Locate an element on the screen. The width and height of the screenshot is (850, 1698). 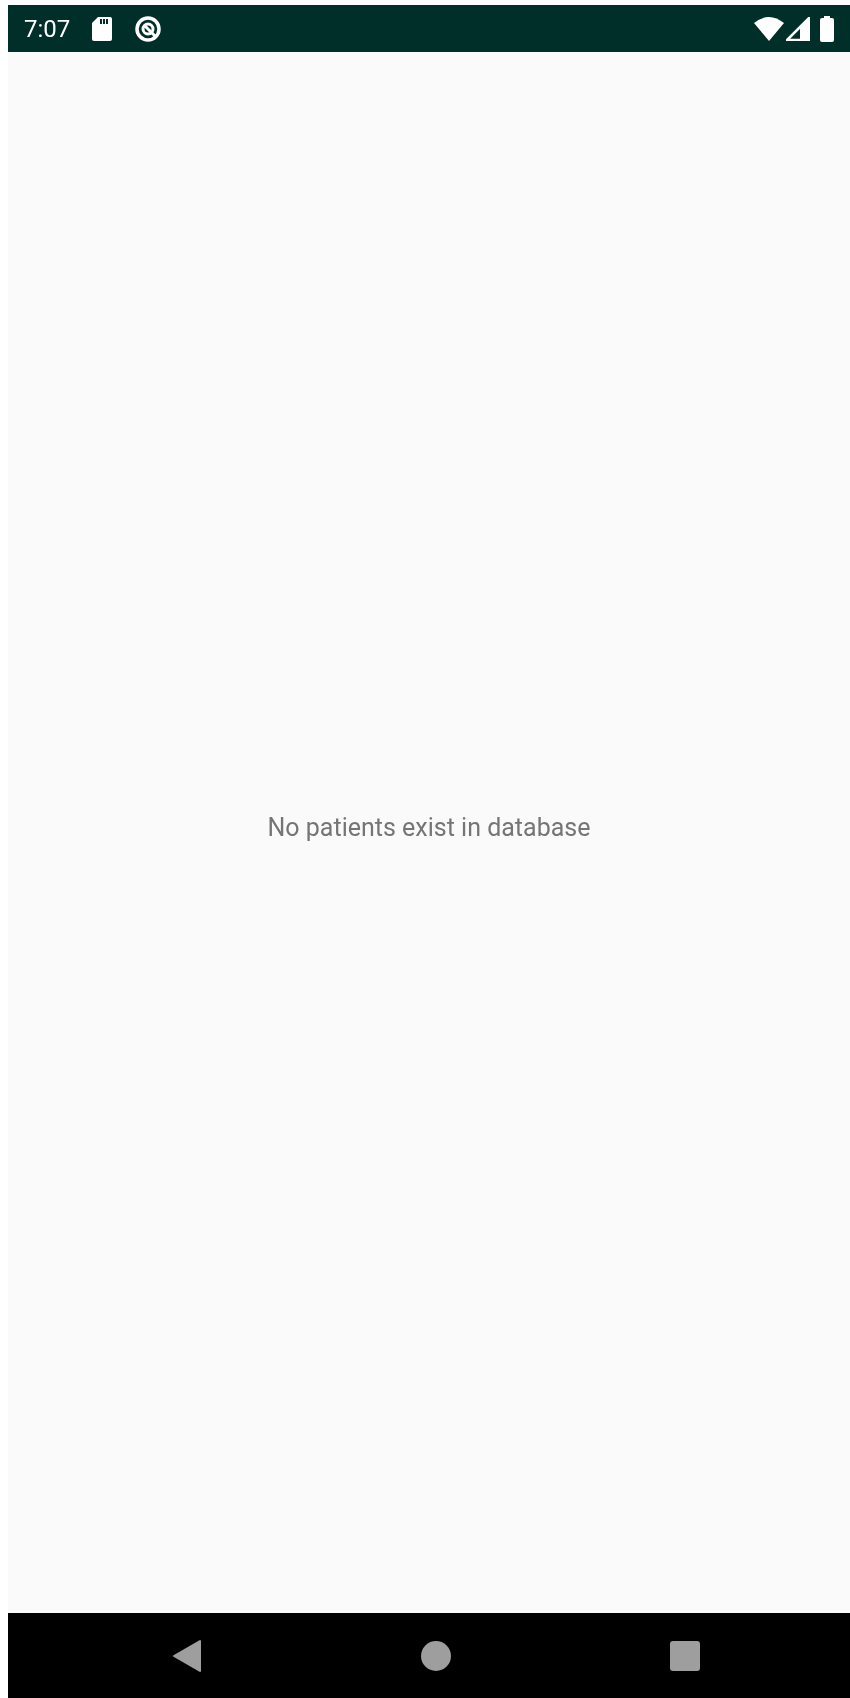
empty-message: No patients exist in database is located at coordinates (429, 828).